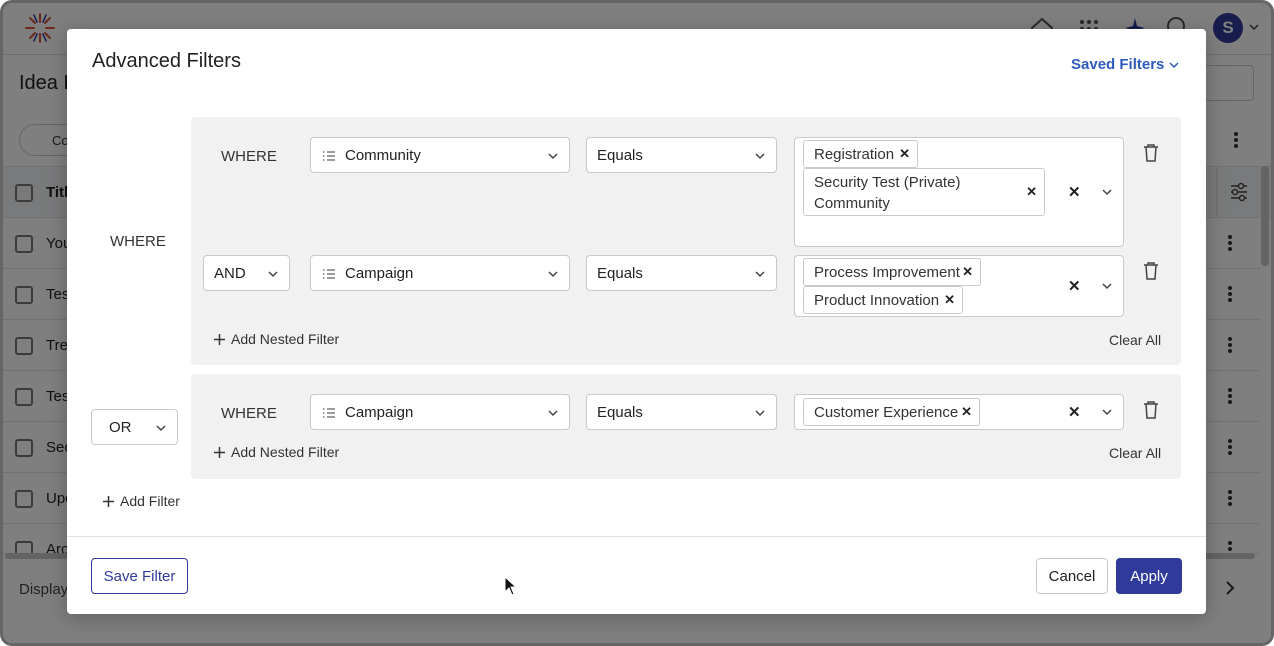  I want to click on value-tag: Registration ✕, so click(860, 154).